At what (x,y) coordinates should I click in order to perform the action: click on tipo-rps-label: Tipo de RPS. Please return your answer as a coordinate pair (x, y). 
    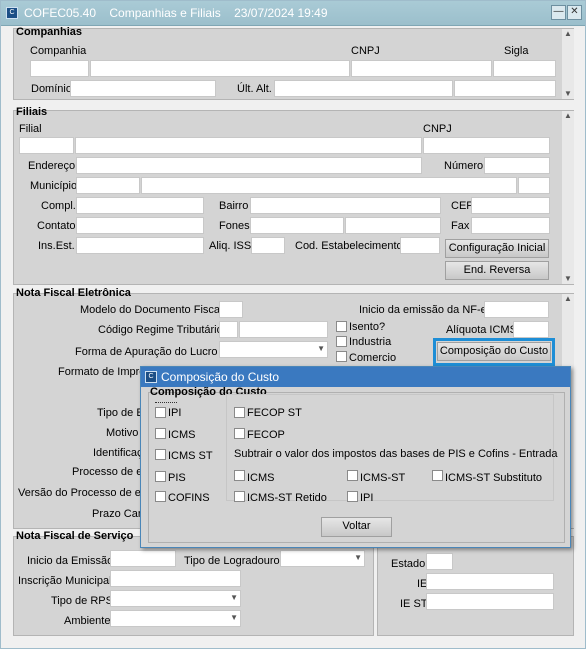
    Looking at the image, I should click on (82, 601).